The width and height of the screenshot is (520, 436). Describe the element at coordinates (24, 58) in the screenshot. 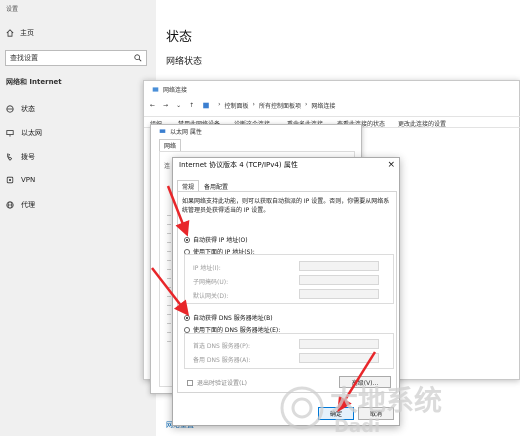

I see `search-placeholder: 查找设置` at that location.